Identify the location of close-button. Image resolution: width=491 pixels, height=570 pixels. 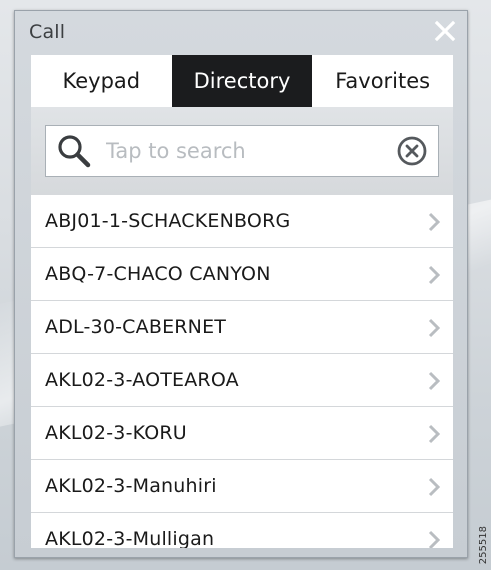
(445, 31).